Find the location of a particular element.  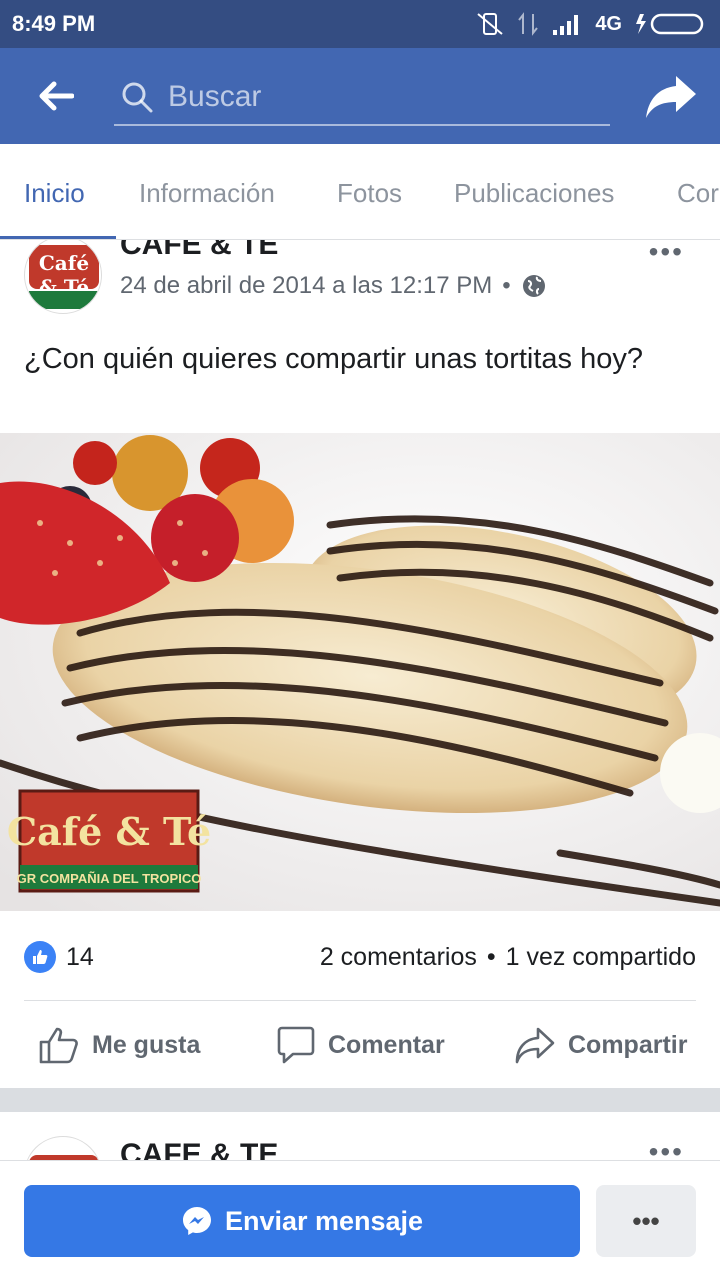

more-options-button: ••• is located at coordinates (646, 1221).